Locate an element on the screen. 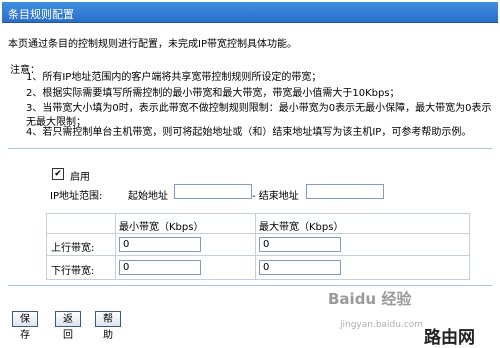 The height and width of the screenshot is (348, 500). watermark-brand: 路由网 is located at coordinates (449, 338).